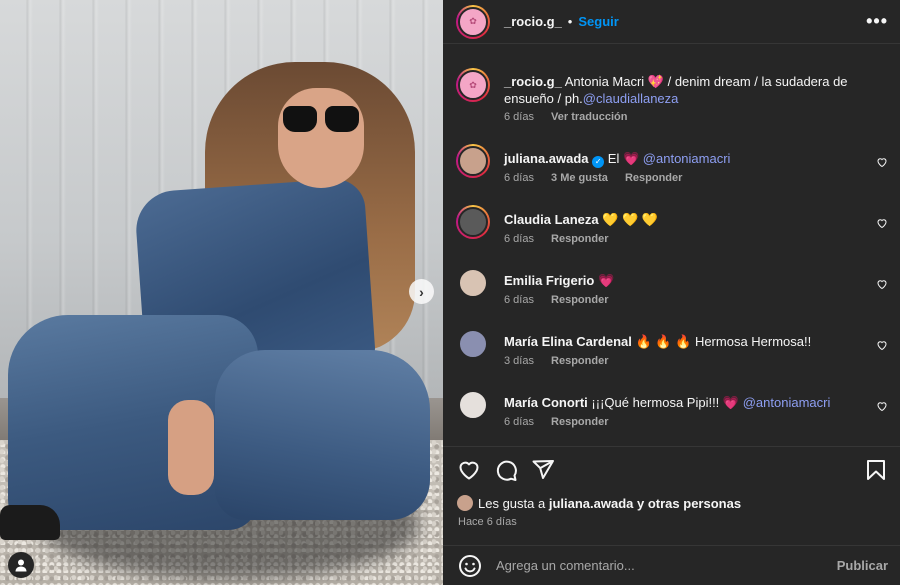 Image resolution: width=900 pixels, height=585 pixels. I want to click on user-tag-icon, so click(21, 565).